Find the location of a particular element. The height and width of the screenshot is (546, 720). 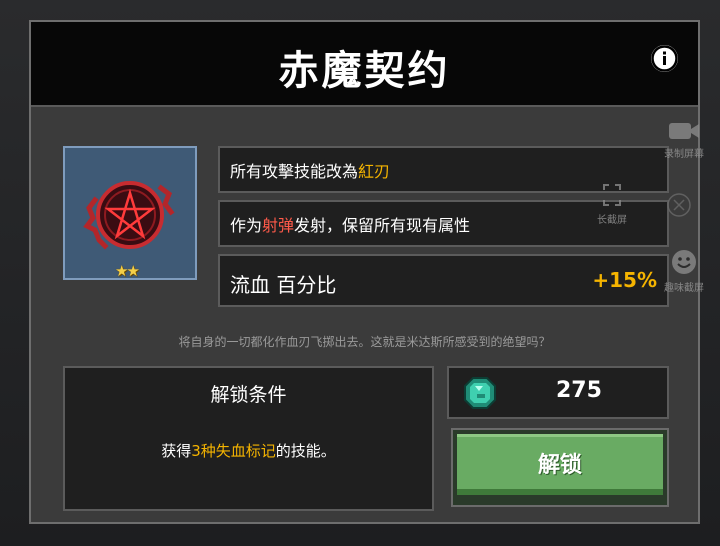

cost-value: 275 is located at coordinates (579, 390).